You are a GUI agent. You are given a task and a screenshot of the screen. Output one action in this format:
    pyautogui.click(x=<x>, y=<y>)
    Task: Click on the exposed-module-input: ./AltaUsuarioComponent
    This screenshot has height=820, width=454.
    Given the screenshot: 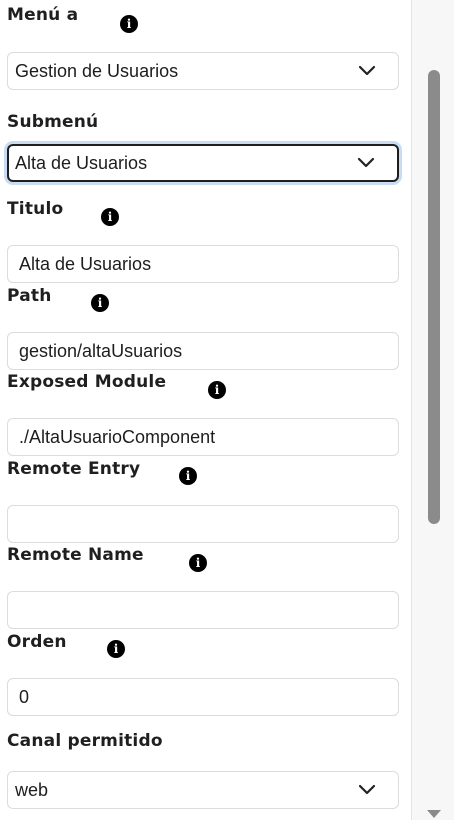 What is the action you would take?
    pyautogui.click(x=203, y=437)
    